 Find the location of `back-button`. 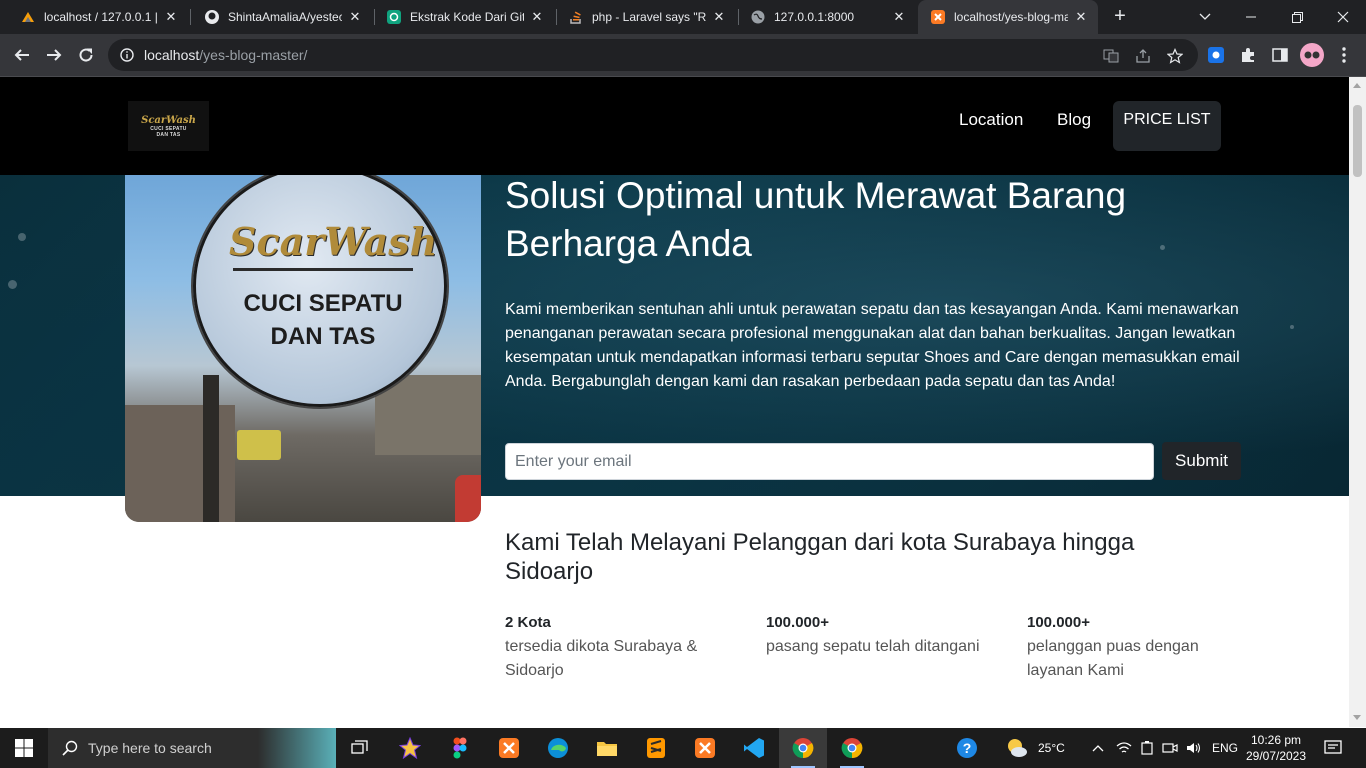

back-button is located at coordinates (22, 55).